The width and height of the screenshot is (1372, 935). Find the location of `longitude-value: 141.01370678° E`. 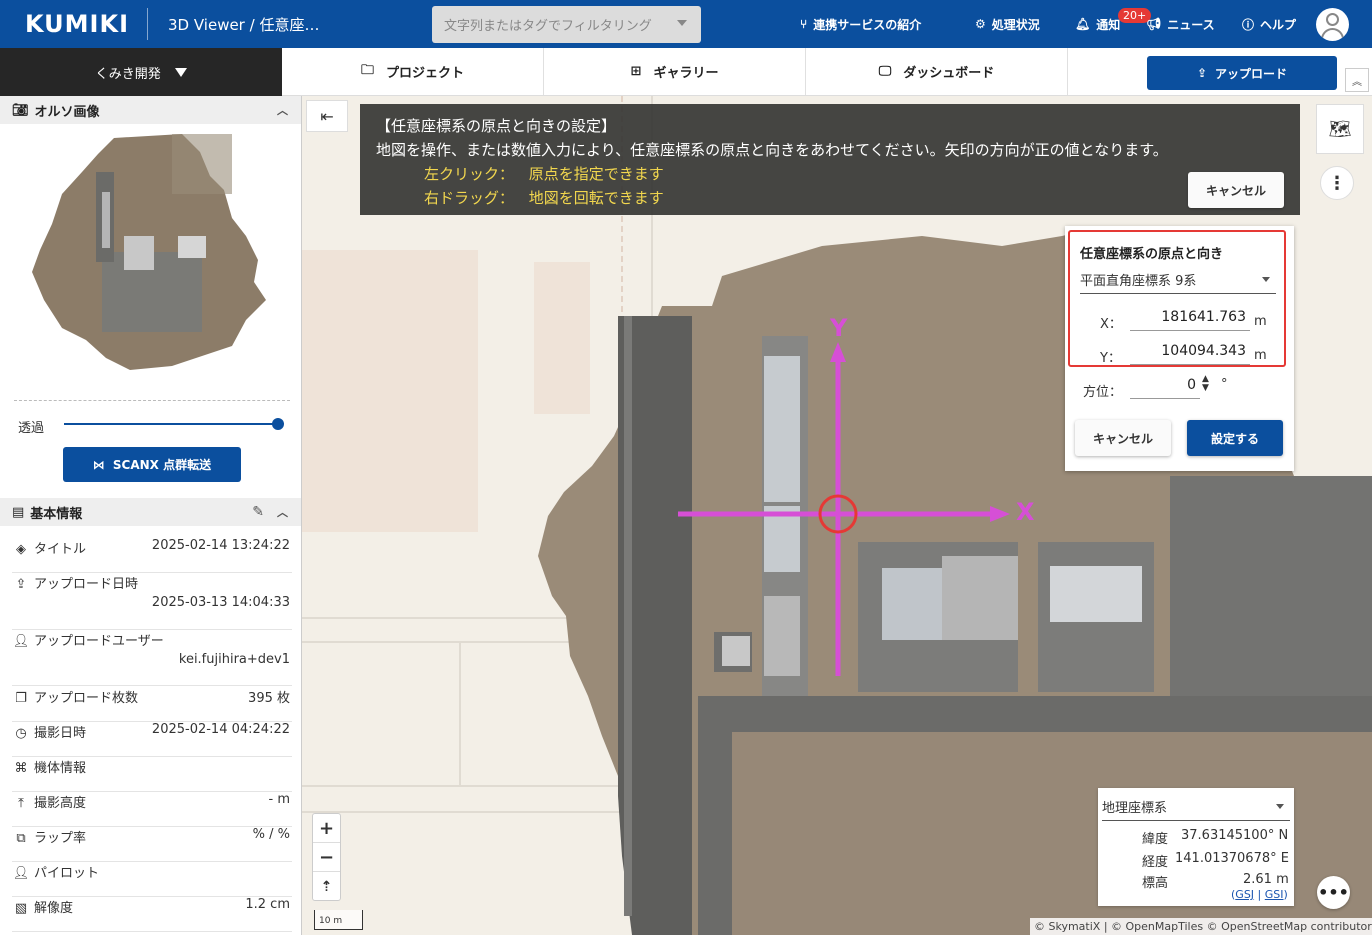

longitude-value: 141.01370678° E is located at coordinates (1232, 858).